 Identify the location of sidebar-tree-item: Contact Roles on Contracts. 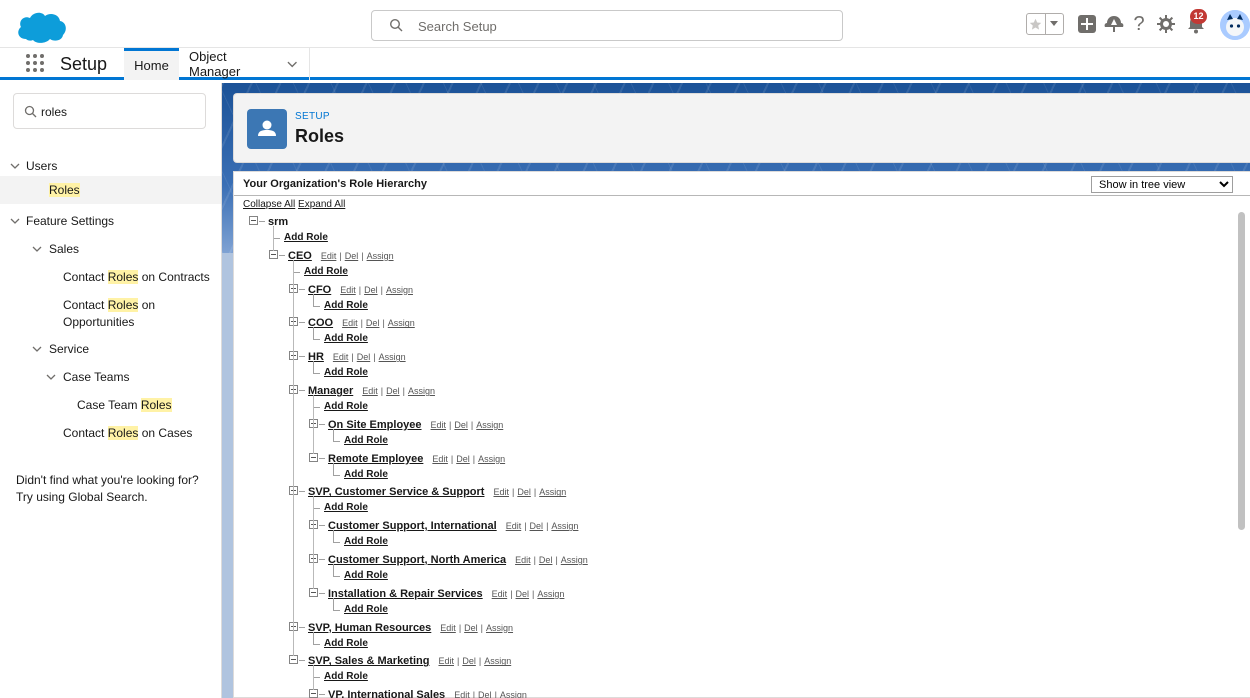
(110, 278).